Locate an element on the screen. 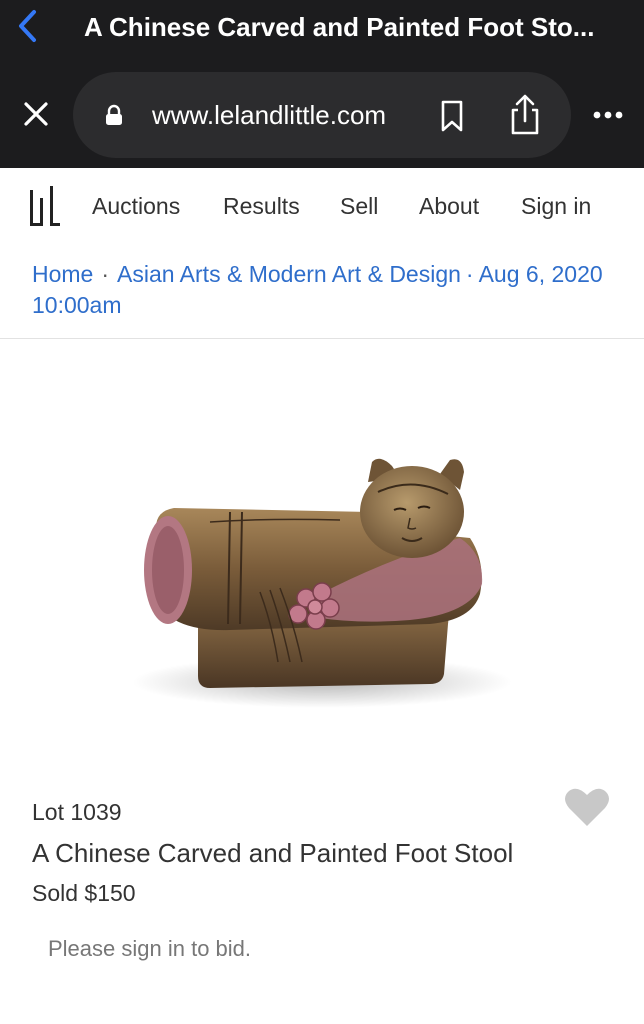 Image resolution: width=644 pixels, height=1024 pixels. address-bar: www.lelandlittle.com is located at coordinates (322, 115).